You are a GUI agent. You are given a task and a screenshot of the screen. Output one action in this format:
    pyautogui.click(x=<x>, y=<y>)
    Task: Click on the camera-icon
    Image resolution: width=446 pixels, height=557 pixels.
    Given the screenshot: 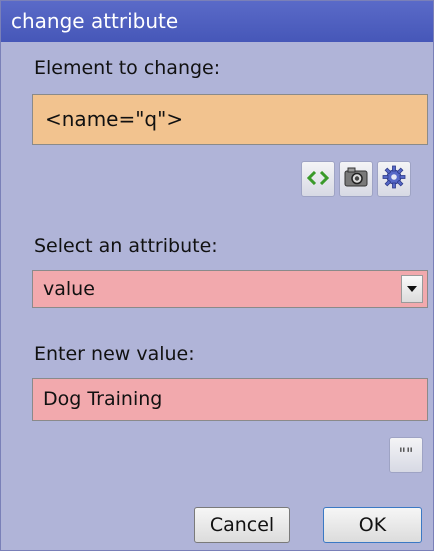 What is the action you would take?
    pyautogui.click(x=356, y=179)
    